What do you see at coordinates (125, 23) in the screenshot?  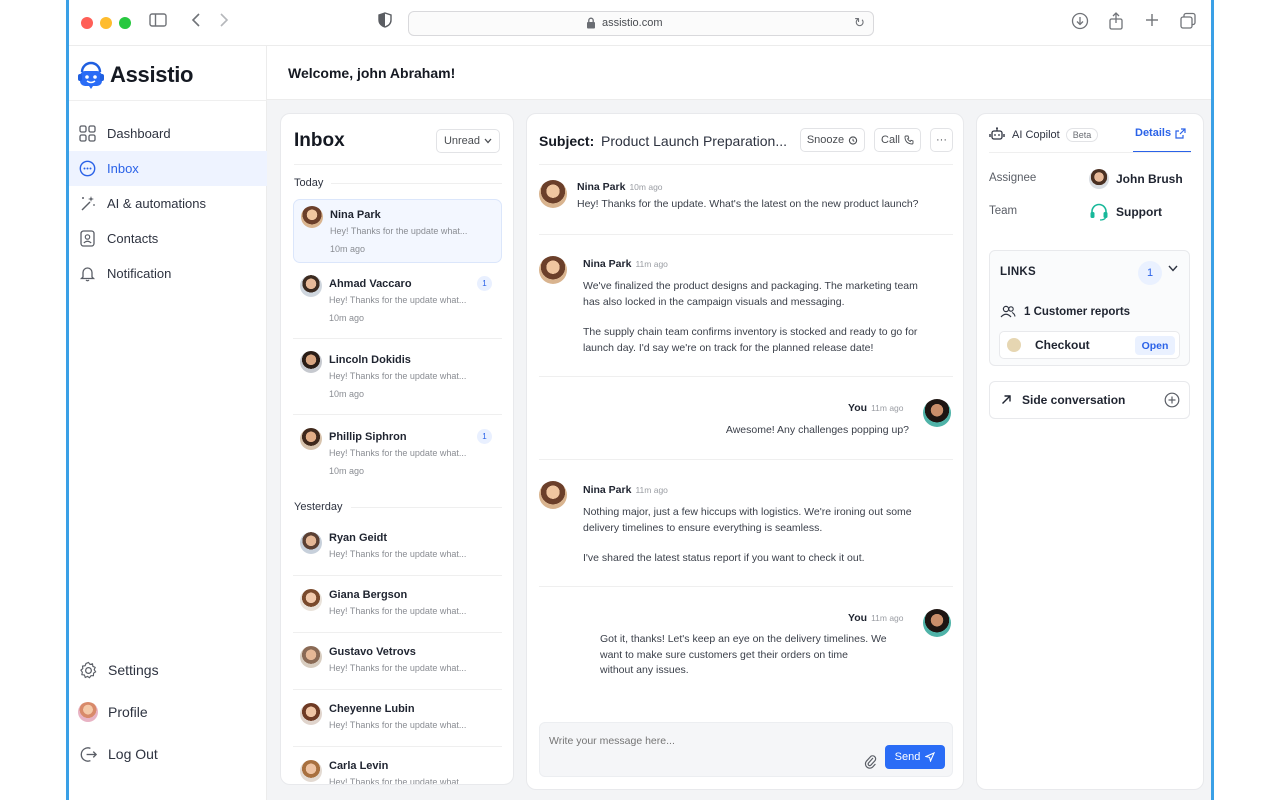 I see `maximize-window-button` at bounding box center [125, 23].